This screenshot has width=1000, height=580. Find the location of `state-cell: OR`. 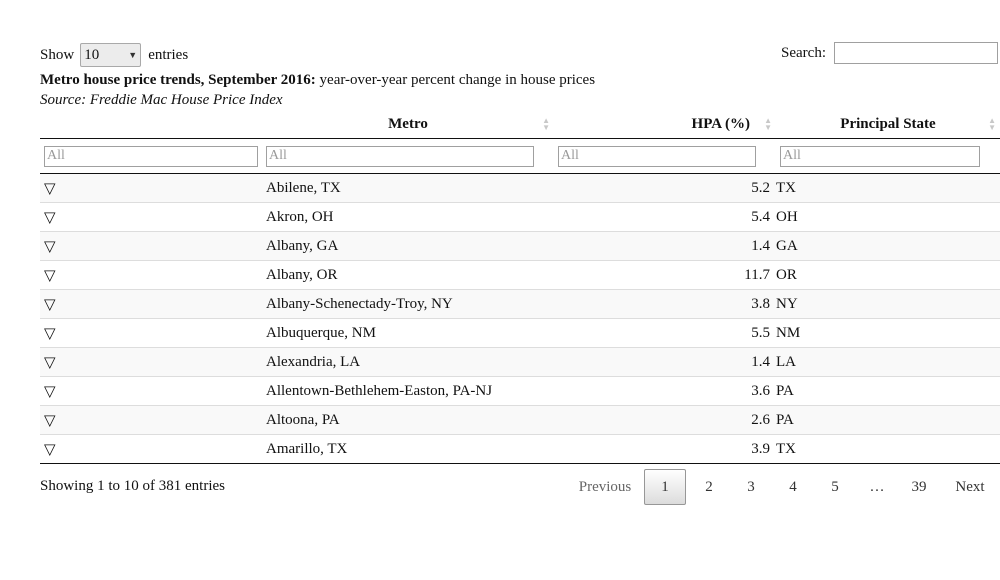

state-cell: OR is located at coordinates (888, 275).